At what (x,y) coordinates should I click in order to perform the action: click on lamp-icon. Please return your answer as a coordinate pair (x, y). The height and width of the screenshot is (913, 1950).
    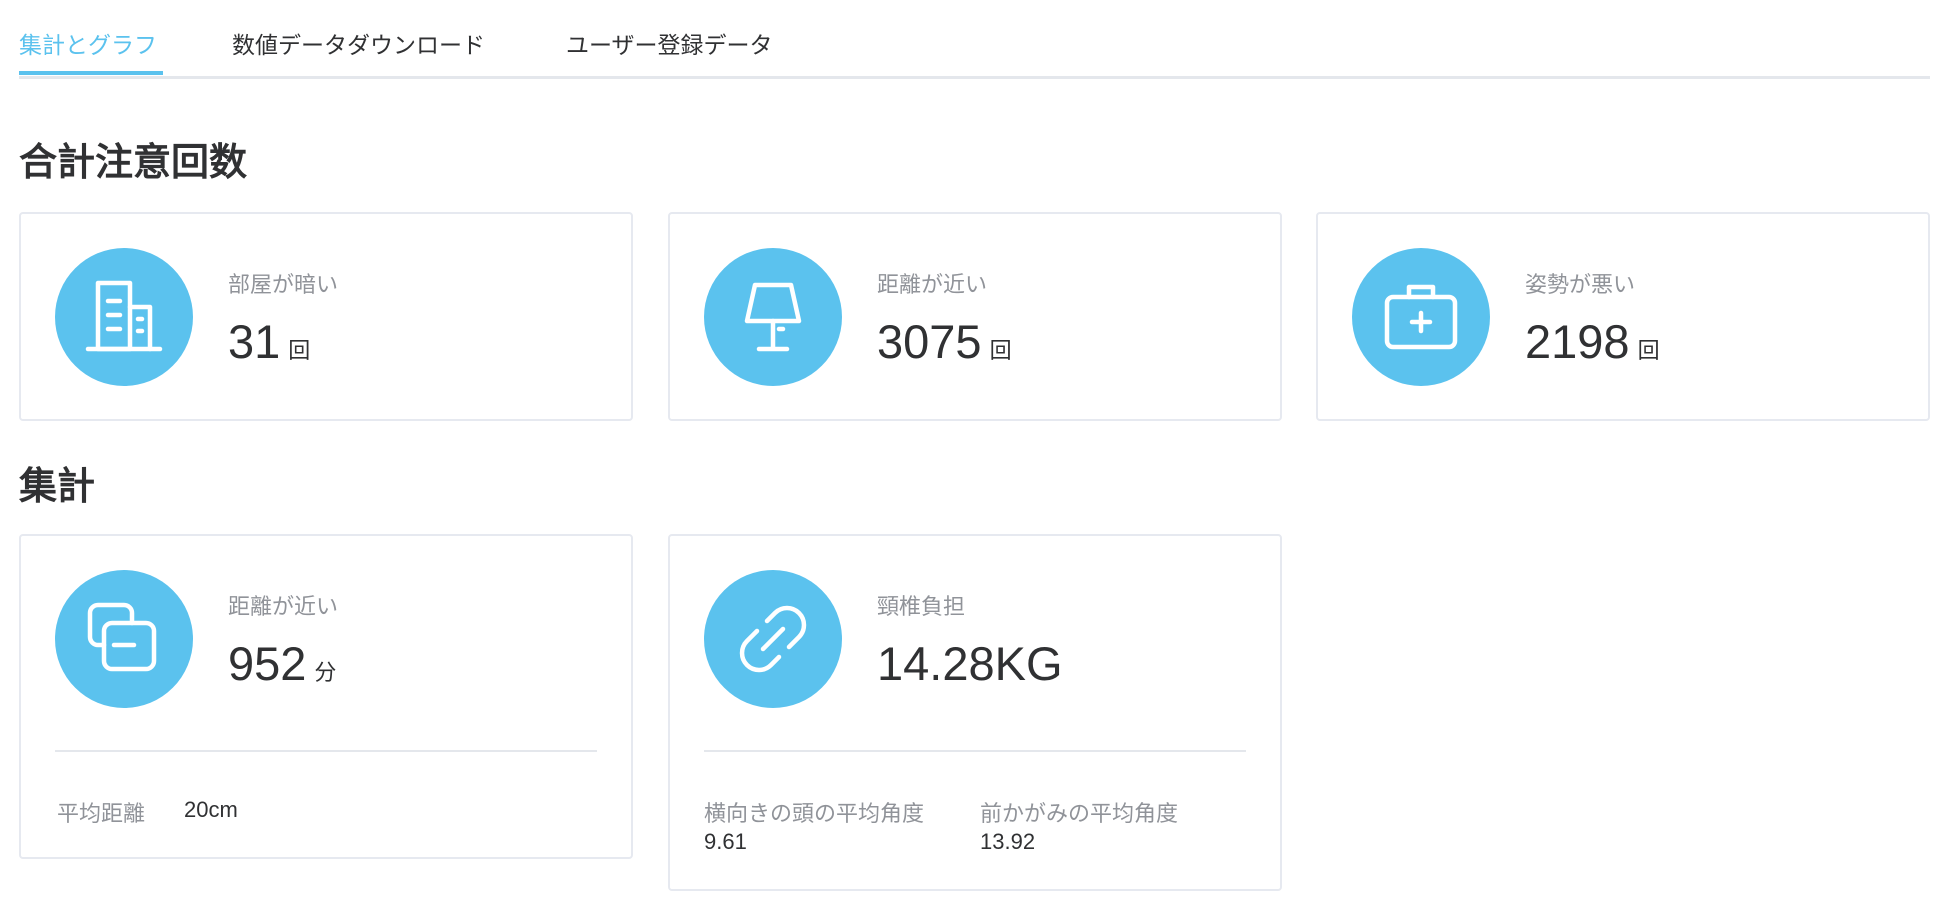
    Looking at the image, I should click on (773, 317).